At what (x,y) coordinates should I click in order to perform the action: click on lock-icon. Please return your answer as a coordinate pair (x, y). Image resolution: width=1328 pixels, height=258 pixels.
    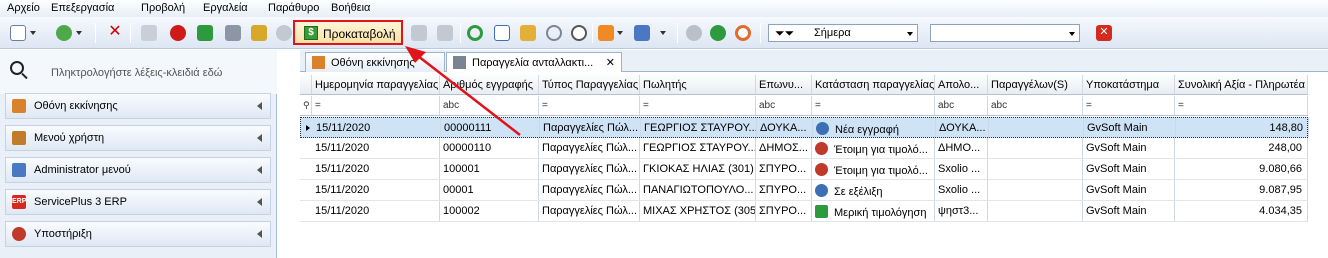
    Looking at the image, I should click on (259, 33).